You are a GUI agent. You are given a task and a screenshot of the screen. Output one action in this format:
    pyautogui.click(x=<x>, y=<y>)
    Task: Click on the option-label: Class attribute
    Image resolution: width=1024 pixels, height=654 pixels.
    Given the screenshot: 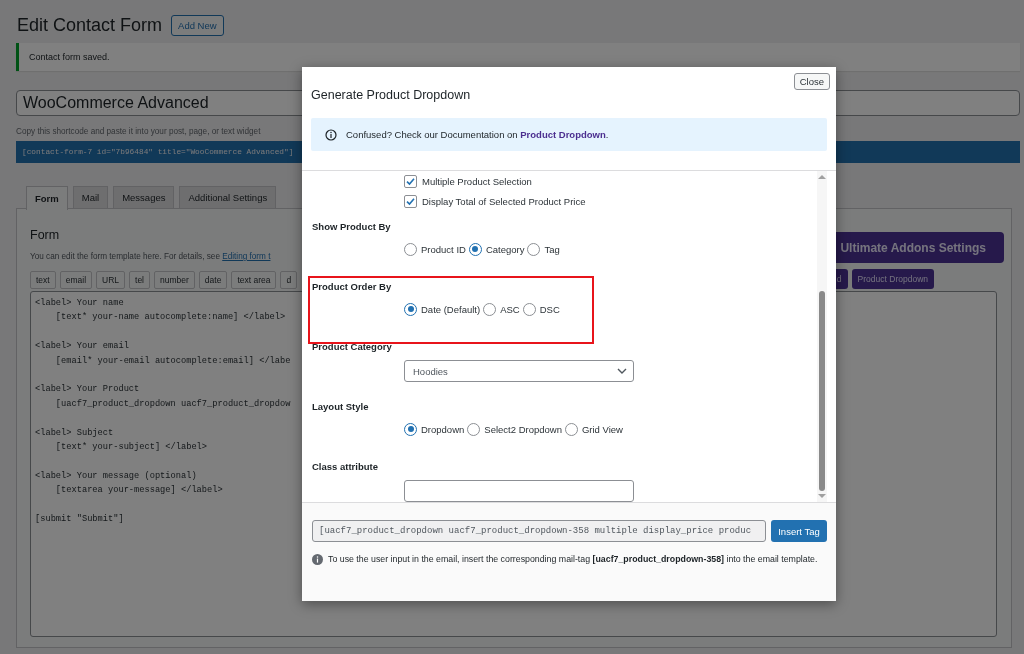 What is the action you would take?
    pyautogui.click(x=345, y=467)
    